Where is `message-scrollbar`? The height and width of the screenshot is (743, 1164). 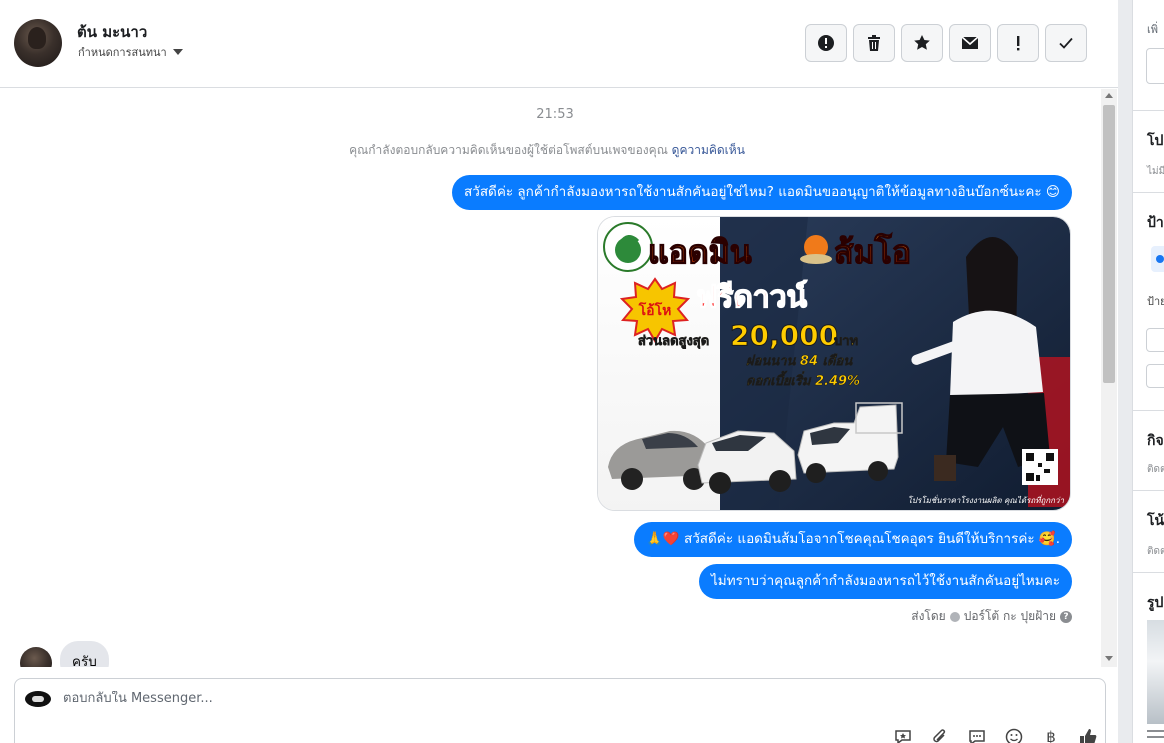
message-scrollbar is located at coordinates (1109, 378).